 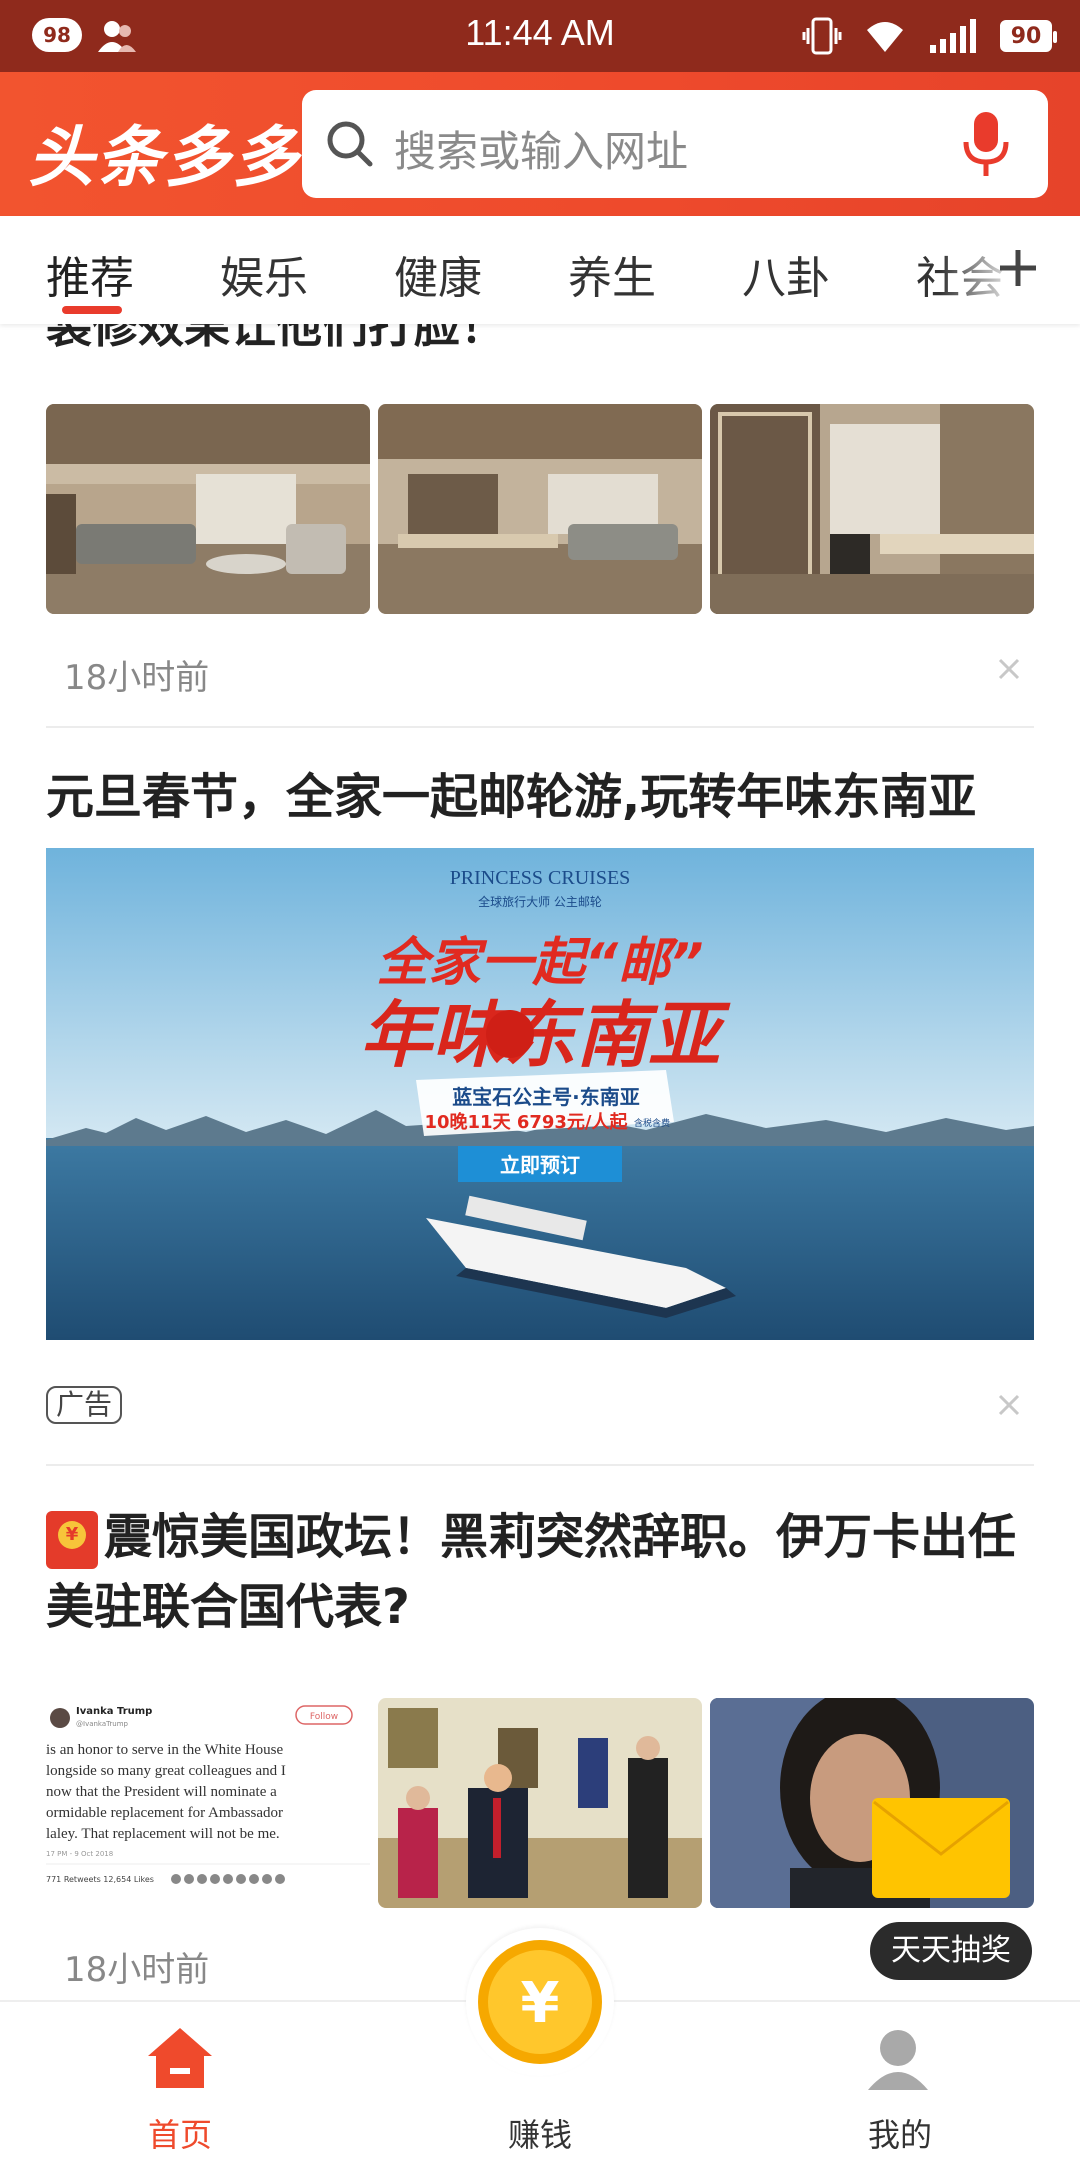 What do you see at coordinates (526, 1122) in the screenshot?
I see `ad-price: 10晚11天 6793元/人起` at bounding box center [526, 1122].